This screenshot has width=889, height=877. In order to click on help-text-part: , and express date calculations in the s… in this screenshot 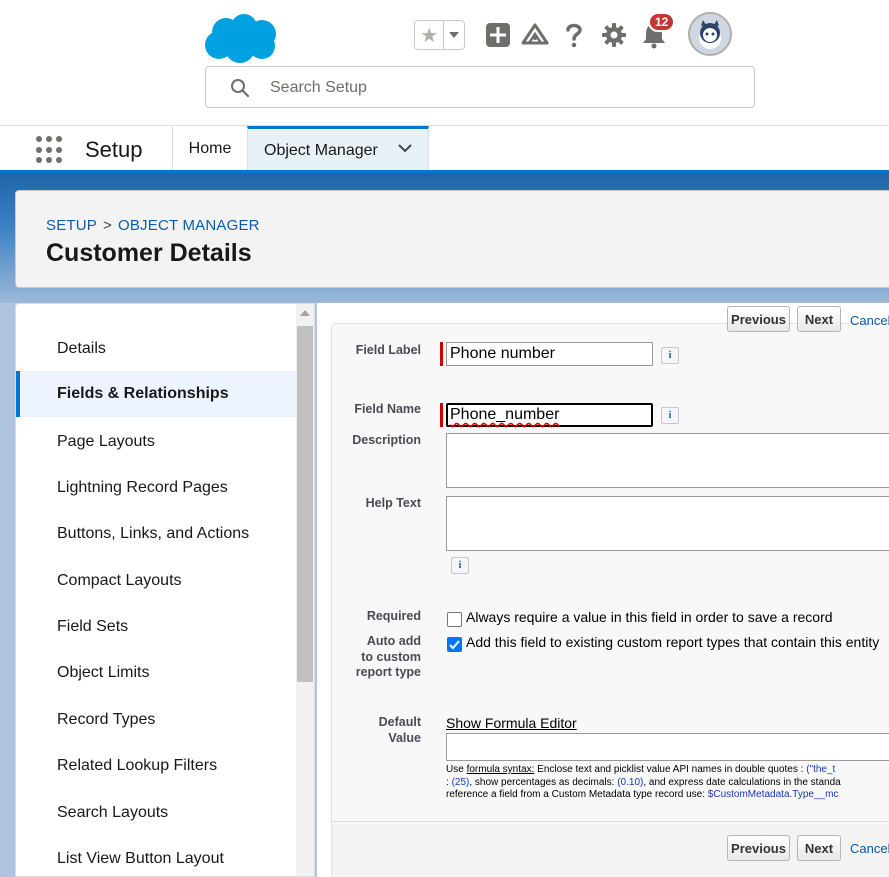, I will do `click(742, 782)`.